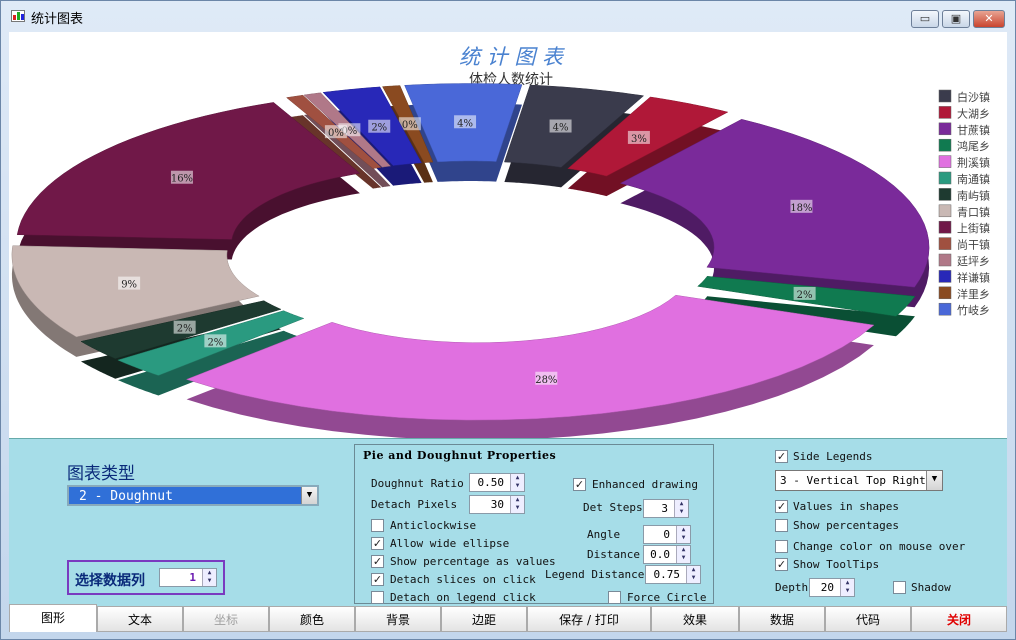 The image size is (1016, 640). I want to click on chart-title: 统 计 图 表, so click(512, 57).